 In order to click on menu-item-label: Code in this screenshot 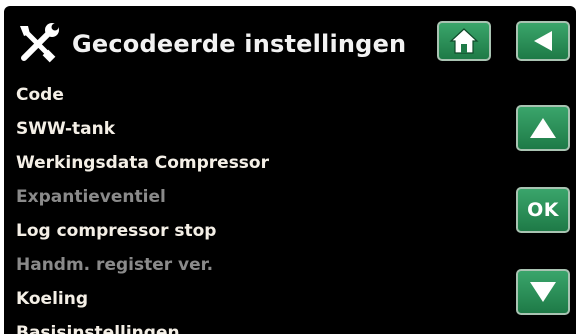, I will do `click(40, 95)`.